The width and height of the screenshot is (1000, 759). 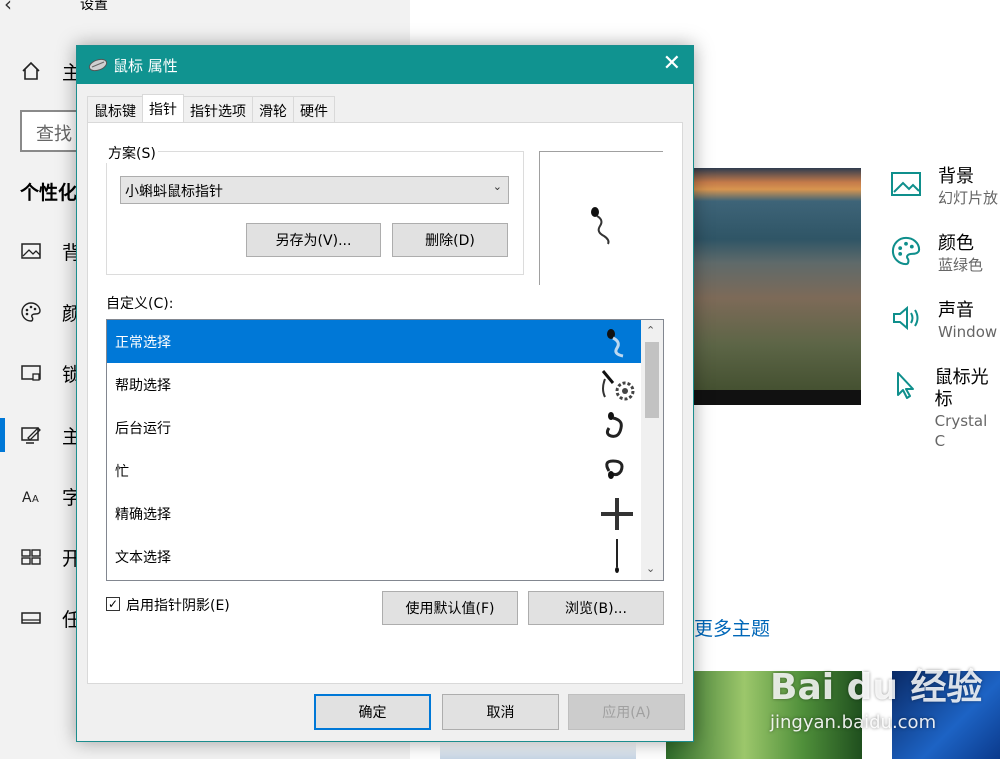 I want to click on scheme-value: 小蝌蚪鼠标指针, so click(x=174, y=192).